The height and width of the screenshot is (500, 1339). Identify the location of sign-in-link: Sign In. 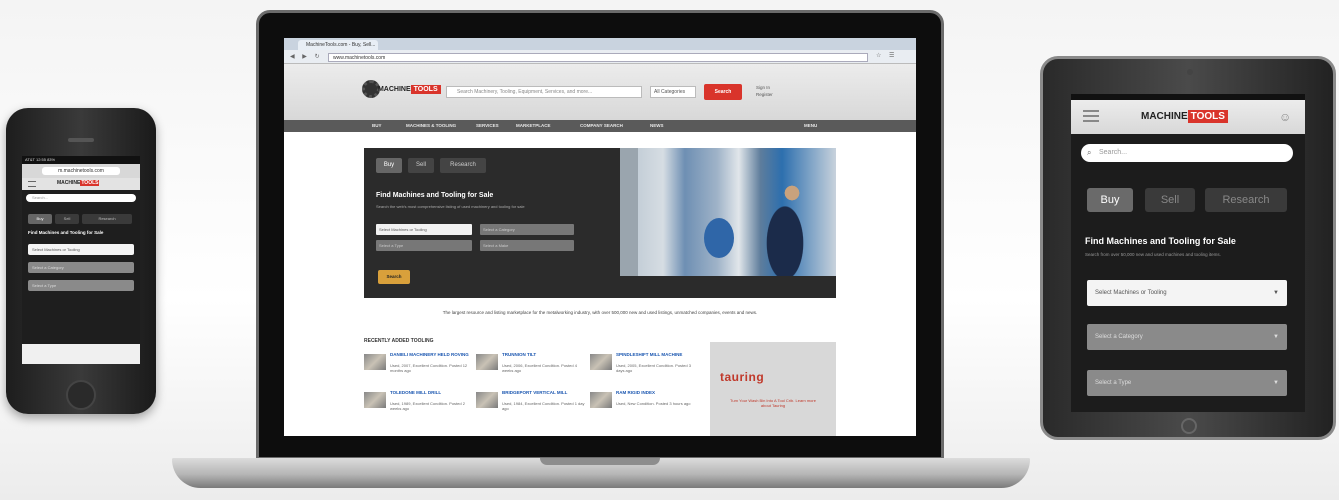
(764, 87).